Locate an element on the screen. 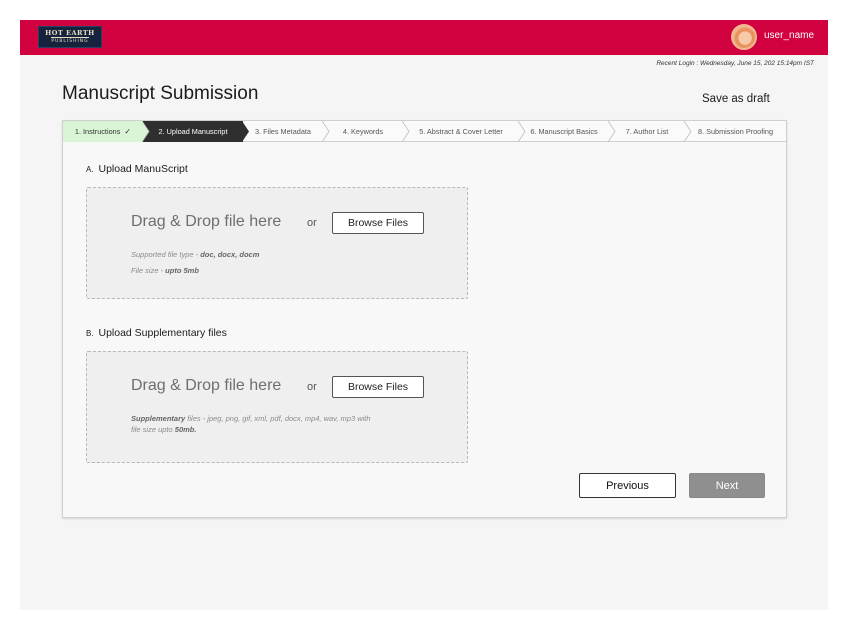 The image size is (848, 631). step-submission-proofing: 8. Submission Proofing is located at coordinates (735, 131).